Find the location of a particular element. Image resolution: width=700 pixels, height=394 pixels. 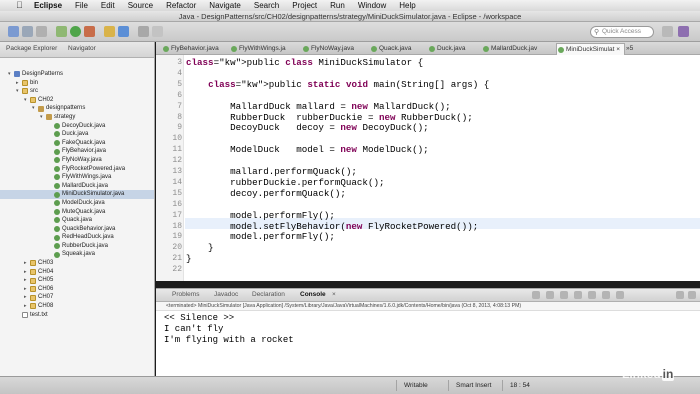

close-console-icon: × is located at coordinates (334, 294).